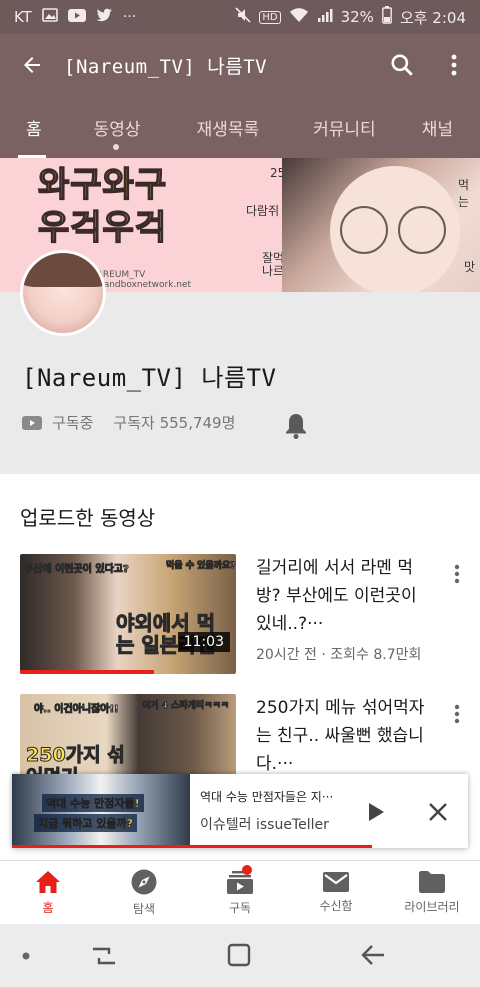 This screenshot has width=480, height=987. I want to click on explore-icon, so click(144, 882).